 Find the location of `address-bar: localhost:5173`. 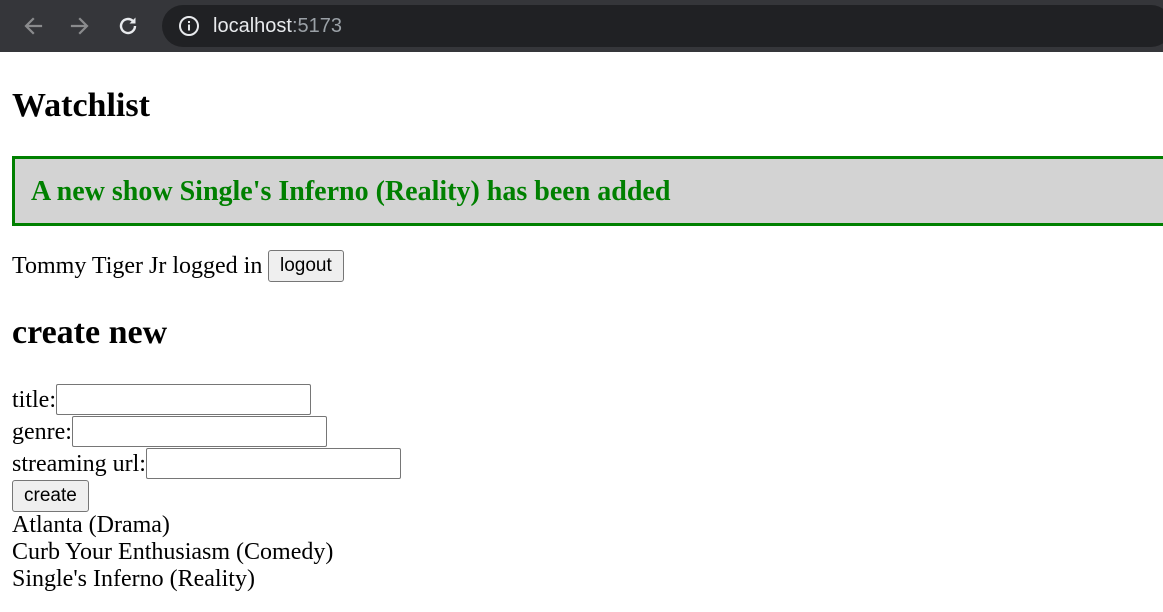

address-bar: localhost:5173 is located at coordinates (662, 26).